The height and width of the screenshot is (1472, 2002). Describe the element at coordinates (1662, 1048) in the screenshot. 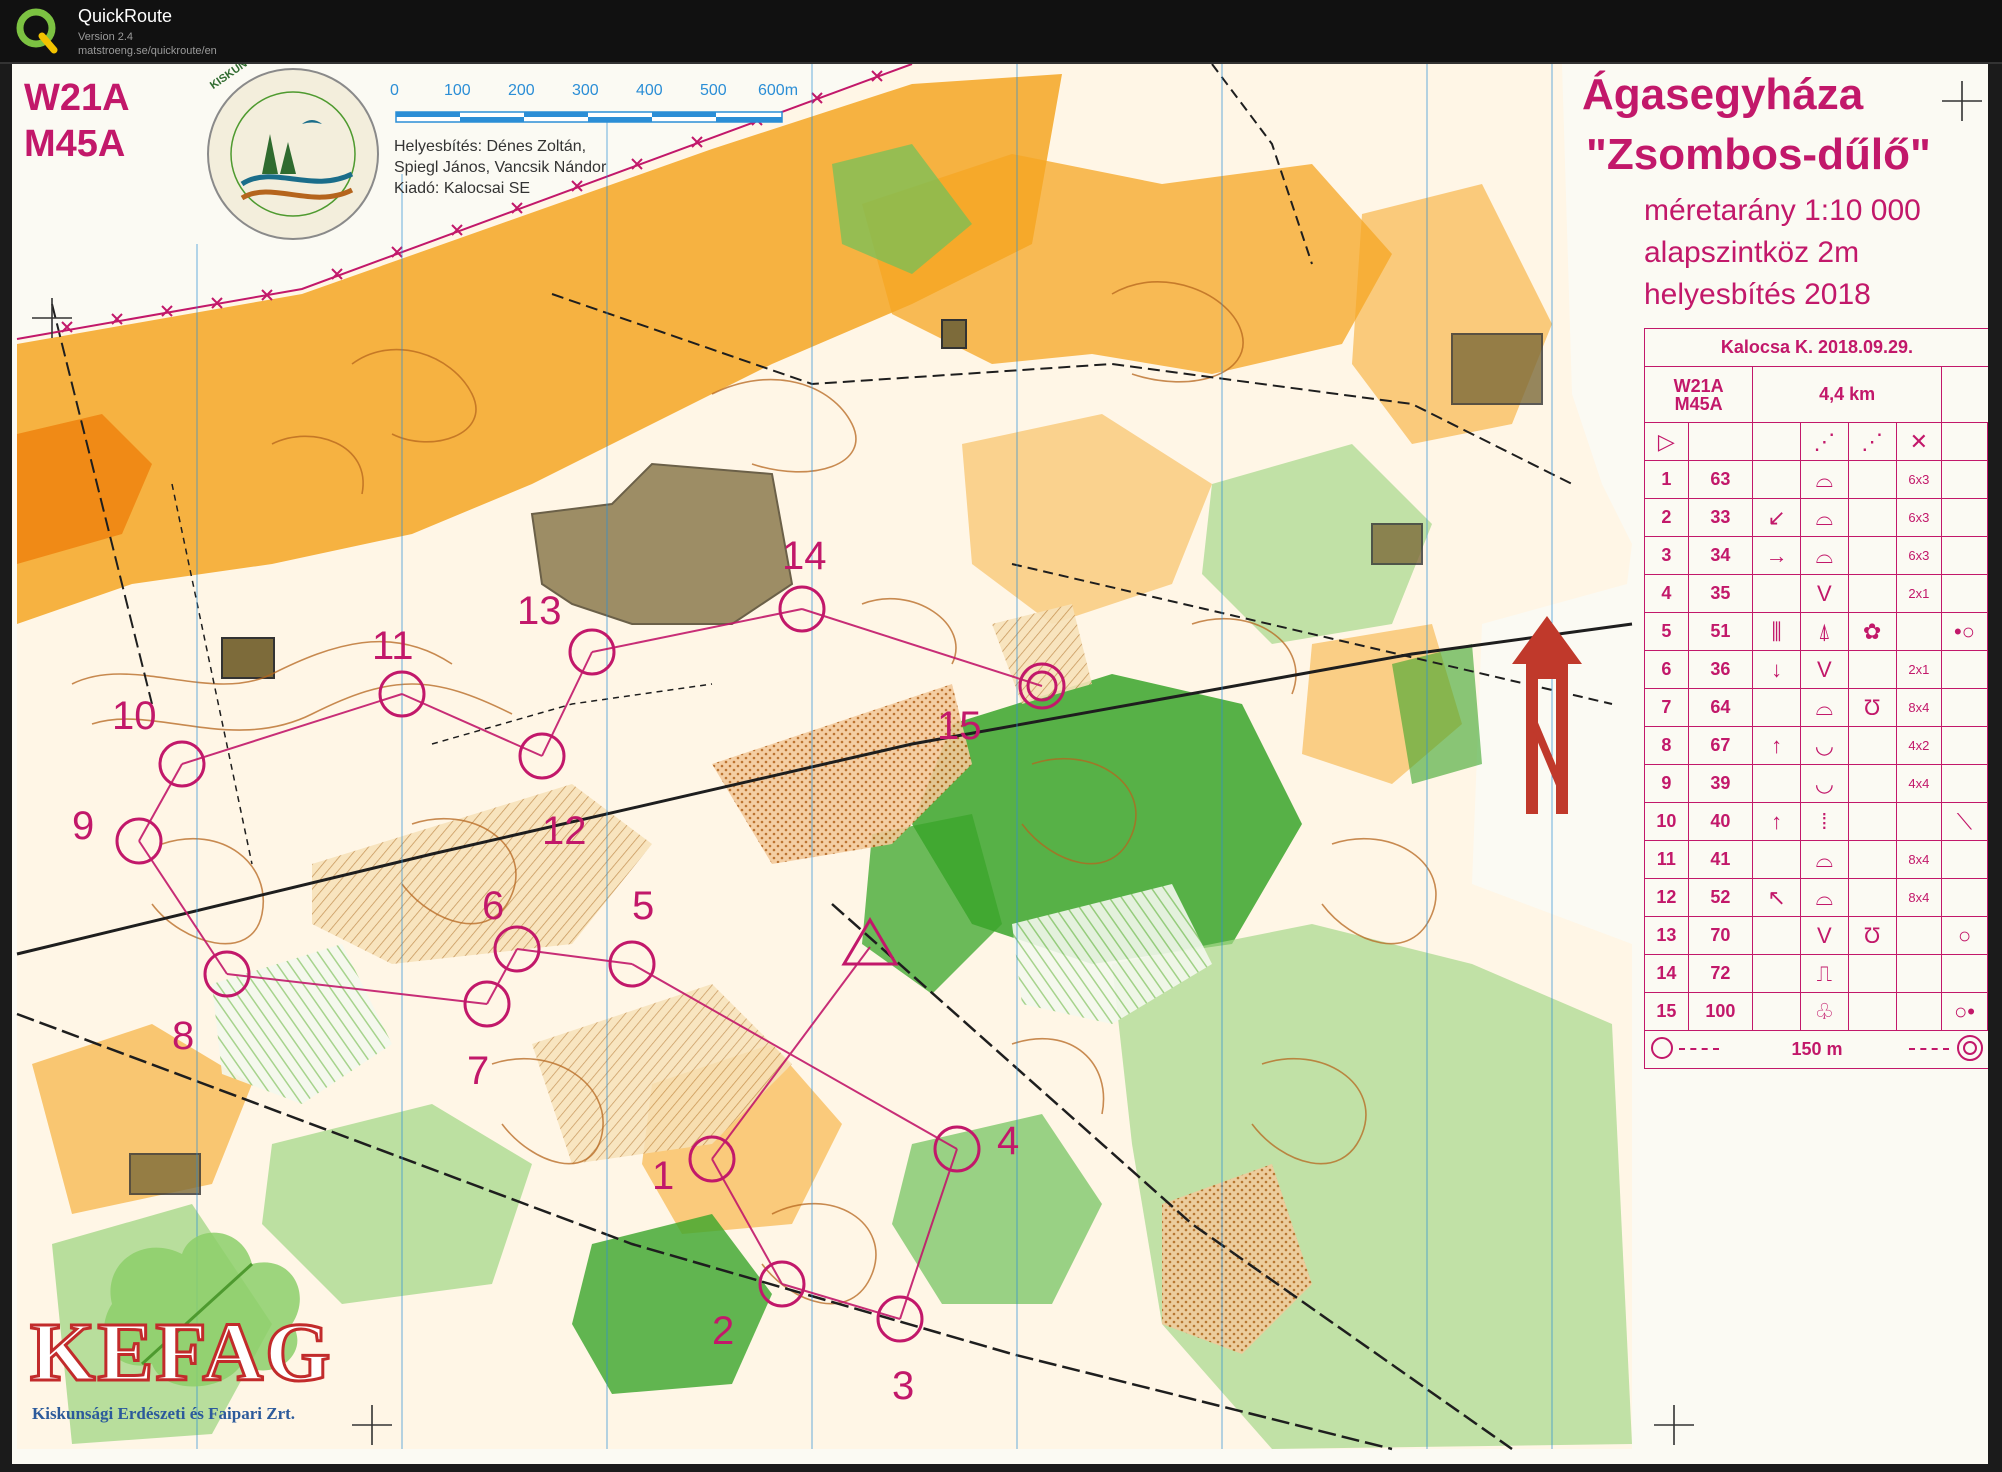

I see `finish-start-icon` at that location.